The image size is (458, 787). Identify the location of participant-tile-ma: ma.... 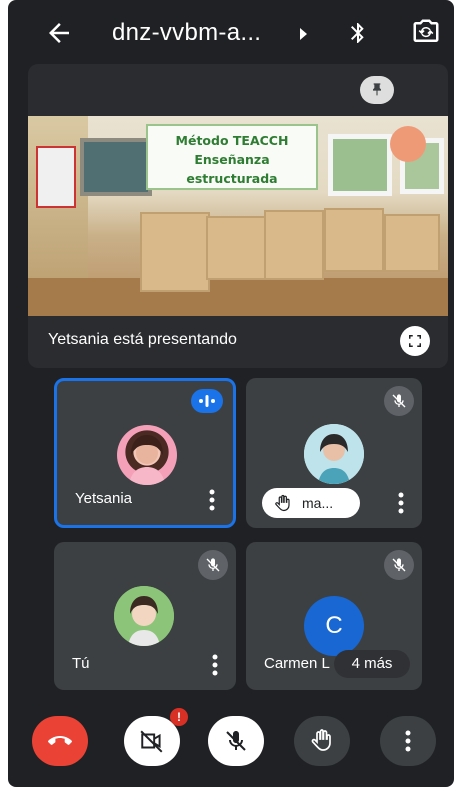
(334, 453).